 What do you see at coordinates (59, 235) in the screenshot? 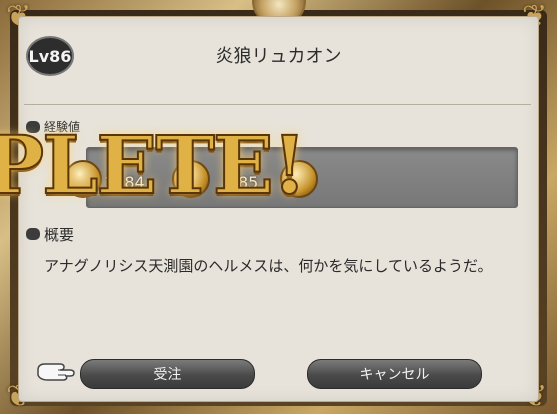
I see `summary-title: 概要` at bounding box center [59, 235].